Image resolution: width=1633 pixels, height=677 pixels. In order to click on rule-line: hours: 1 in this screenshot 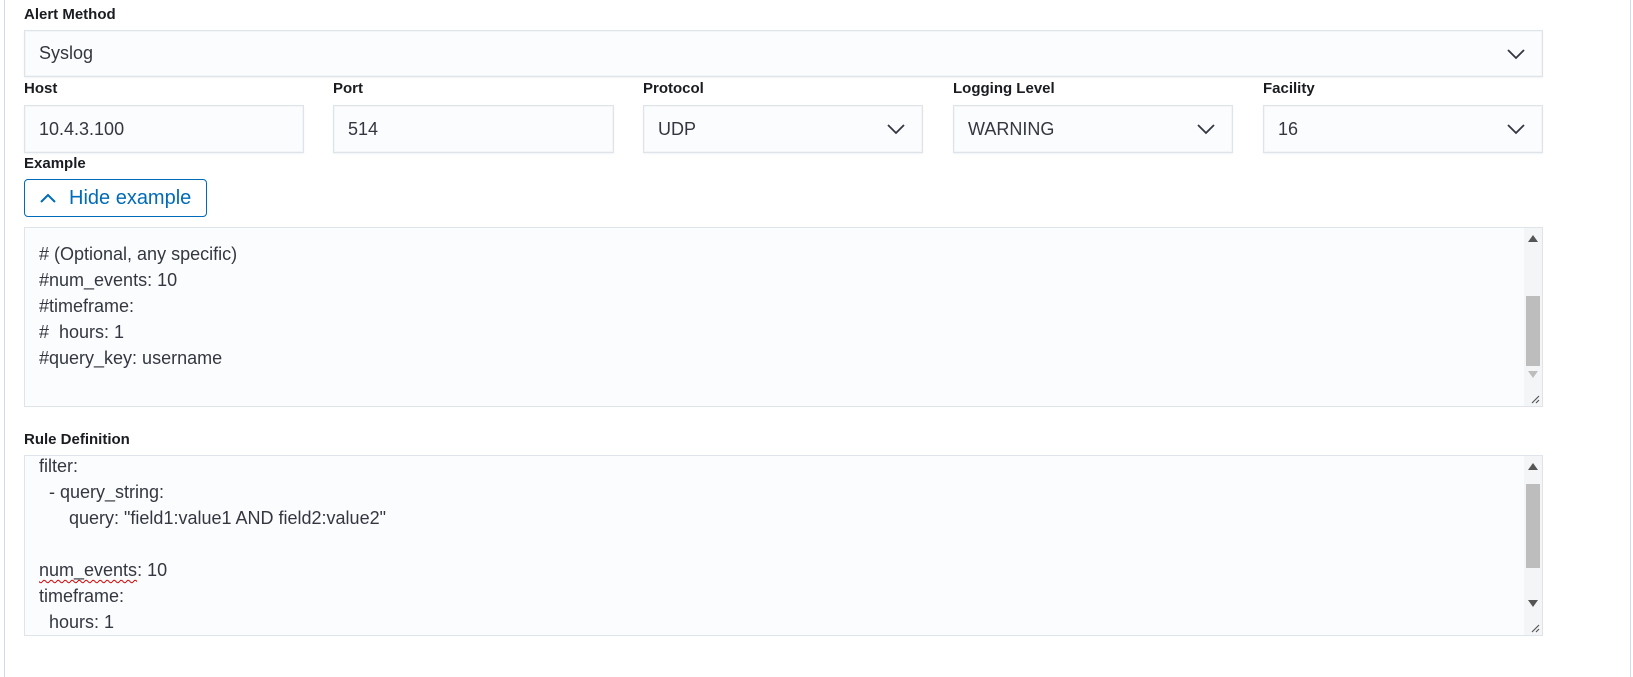, I will do `click(77, 622)`.